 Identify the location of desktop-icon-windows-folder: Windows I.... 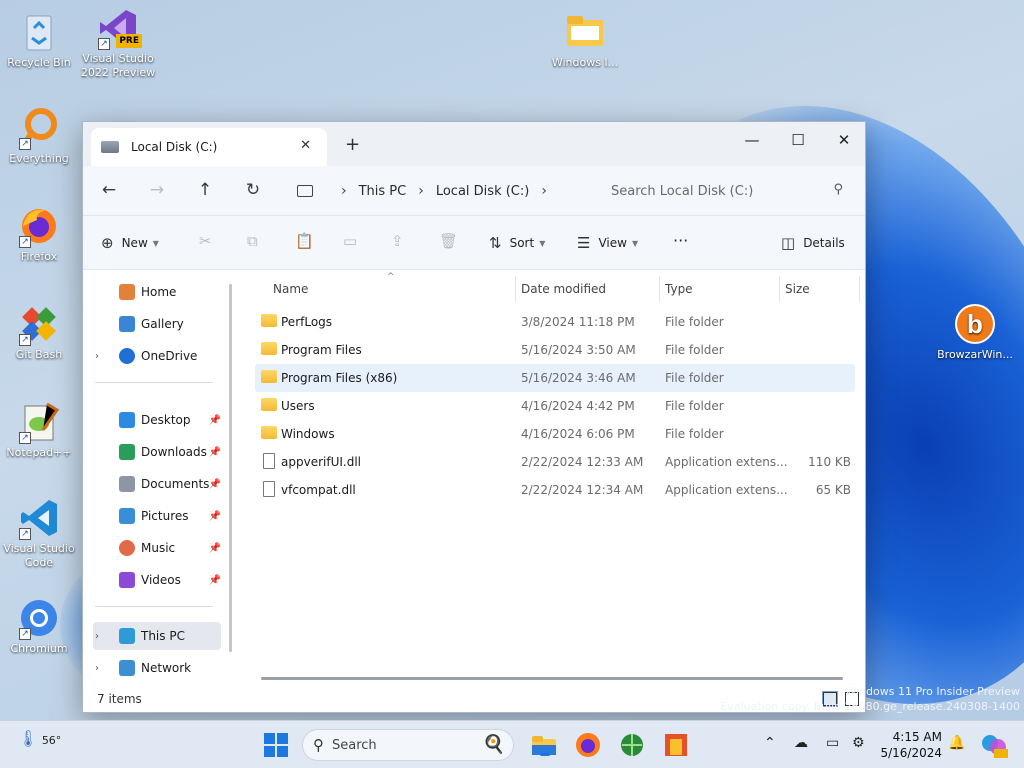
(585, 40).